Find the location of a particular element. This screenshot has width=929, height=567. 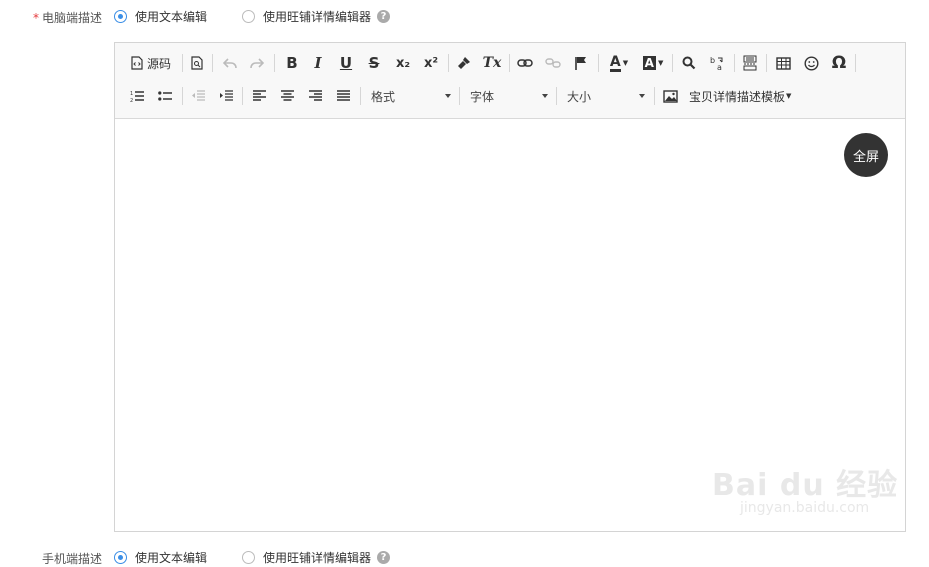

mobile-radio-text-editor-label: 使用文本编辑 is located at coordinates (171, 558).